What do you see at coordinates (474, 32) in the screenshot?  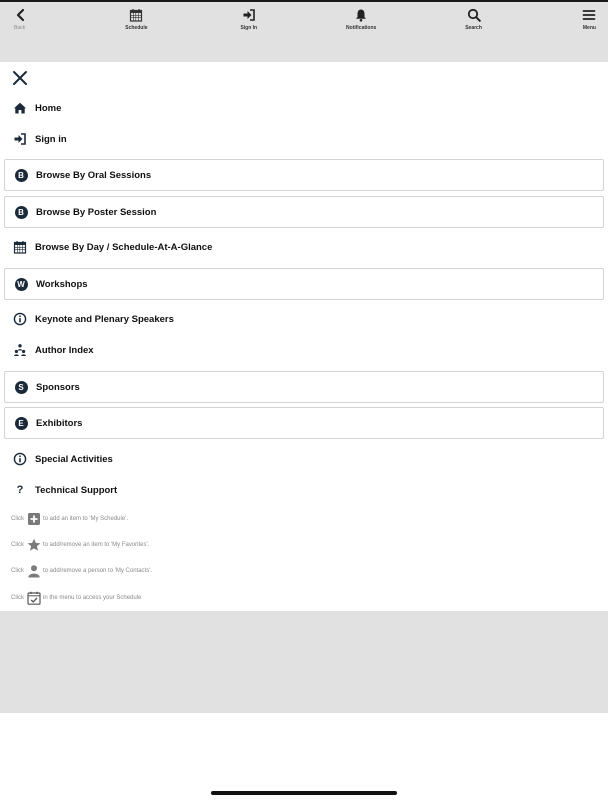 I see `search-tab: Search` at bounding box center [474, 32].